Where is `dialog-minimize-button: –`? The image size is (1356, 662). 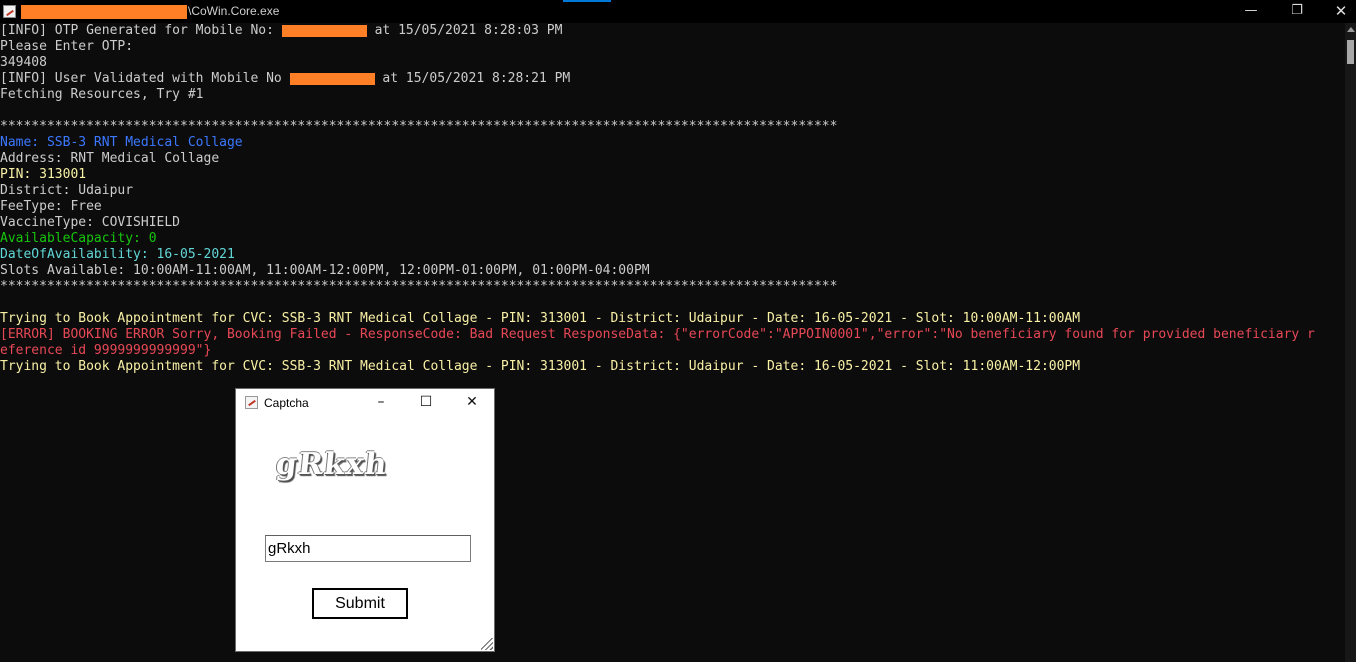 dialog-minimize-button: – is located at coordinates (381, 403).